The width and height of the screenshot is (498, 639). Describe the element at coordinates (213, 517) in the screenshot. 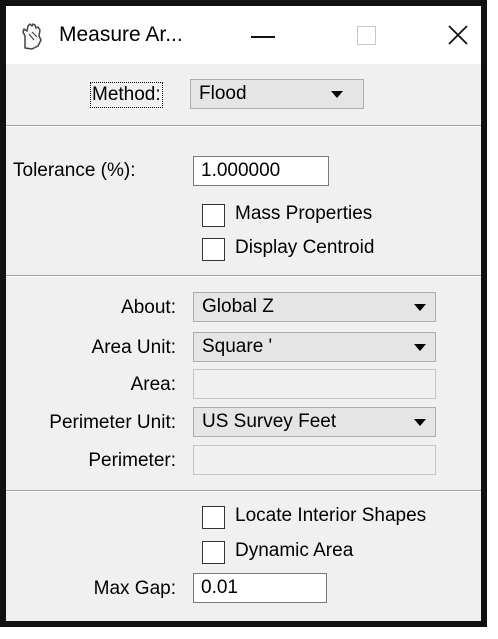

I see `locate-interior-shapes-checkbox` at that location.